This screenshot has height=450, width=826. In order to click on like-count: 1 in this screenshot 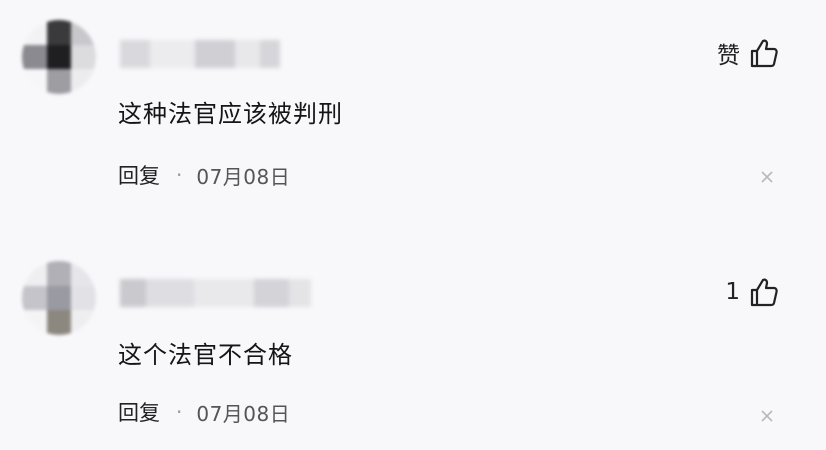, I will do `click(732, 292)`.